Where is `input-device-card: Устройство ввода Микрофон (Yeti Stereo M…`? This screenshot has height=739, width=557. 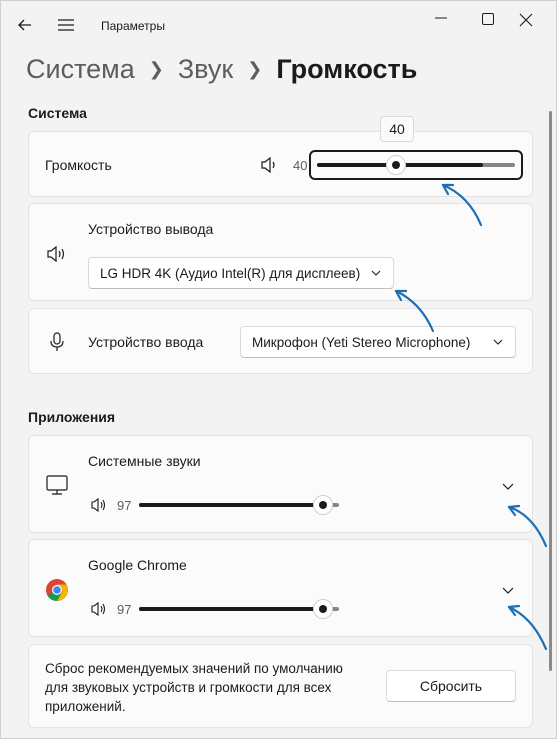
input-device-card: Устройство ввода Микрофон (Yeti Stereo M… is located at coordinates (280, 341).